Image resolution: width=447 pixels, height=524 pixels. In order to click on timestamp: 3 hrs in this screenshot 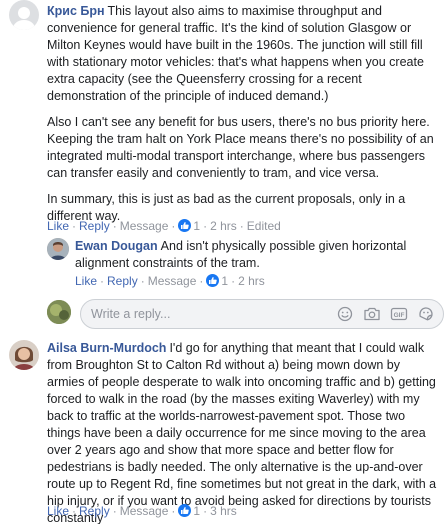, I will do `click(223, 511)`.